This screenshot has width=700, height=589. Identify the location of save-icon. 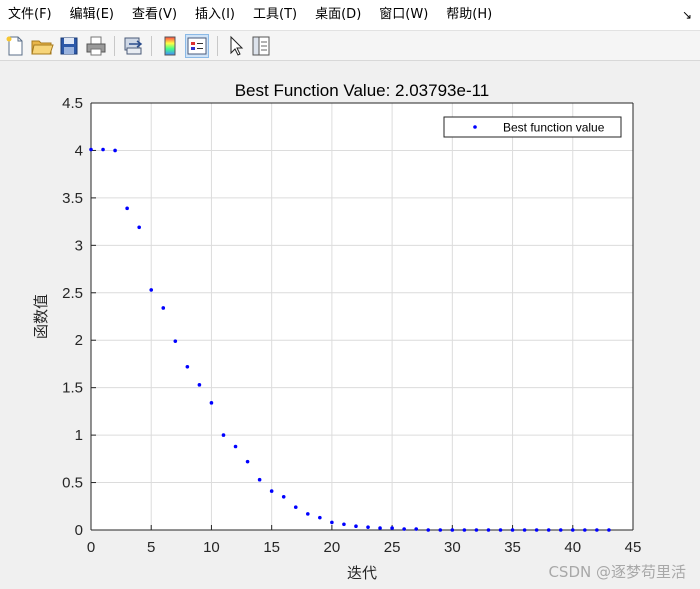
(69, 46).